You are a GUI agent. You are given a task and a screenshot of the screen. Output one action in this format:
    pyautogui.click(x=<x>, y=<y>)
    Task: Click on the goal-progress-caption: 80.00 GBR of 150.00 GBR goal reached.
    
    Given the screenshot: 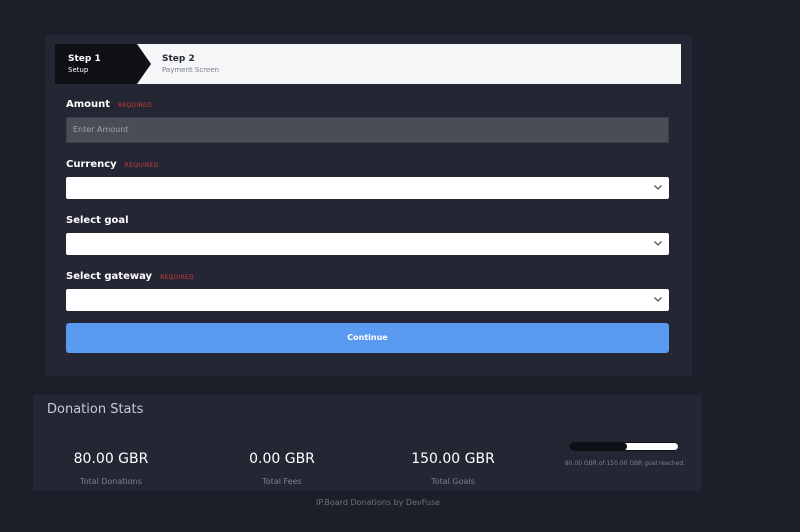 What is the action you would take?
    pyautogui.click(x=625, y=463)
    